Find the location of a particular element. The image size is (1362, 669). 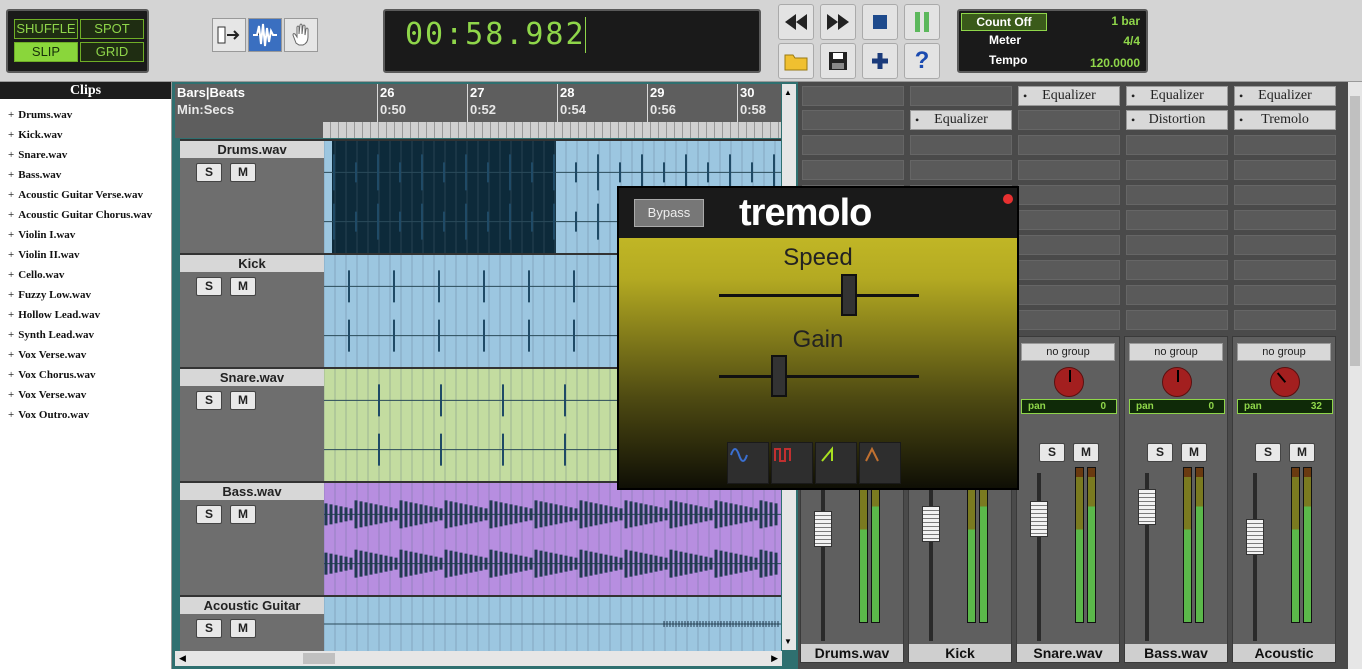

clip-item: + Synth Lead.wav is located at coordinates (89, 339).